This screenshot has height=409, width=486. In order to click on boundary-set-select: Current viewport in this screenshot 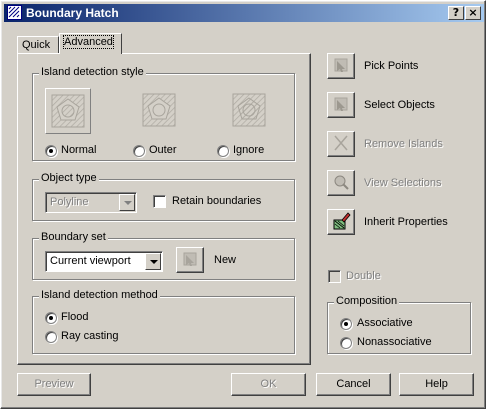, I will do `click(104, 261)`.